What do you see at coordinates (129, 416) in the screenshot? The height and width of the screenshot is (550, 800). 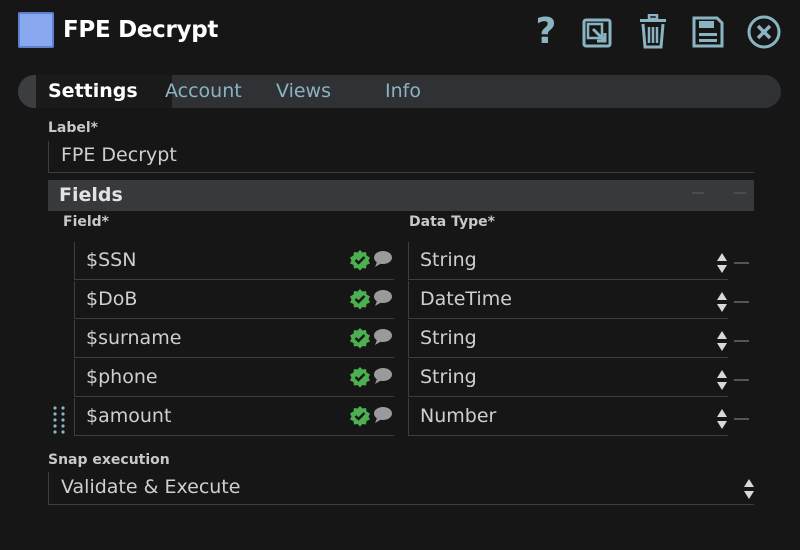 I see `field-value: $amount` at bounding box center [129, 416].